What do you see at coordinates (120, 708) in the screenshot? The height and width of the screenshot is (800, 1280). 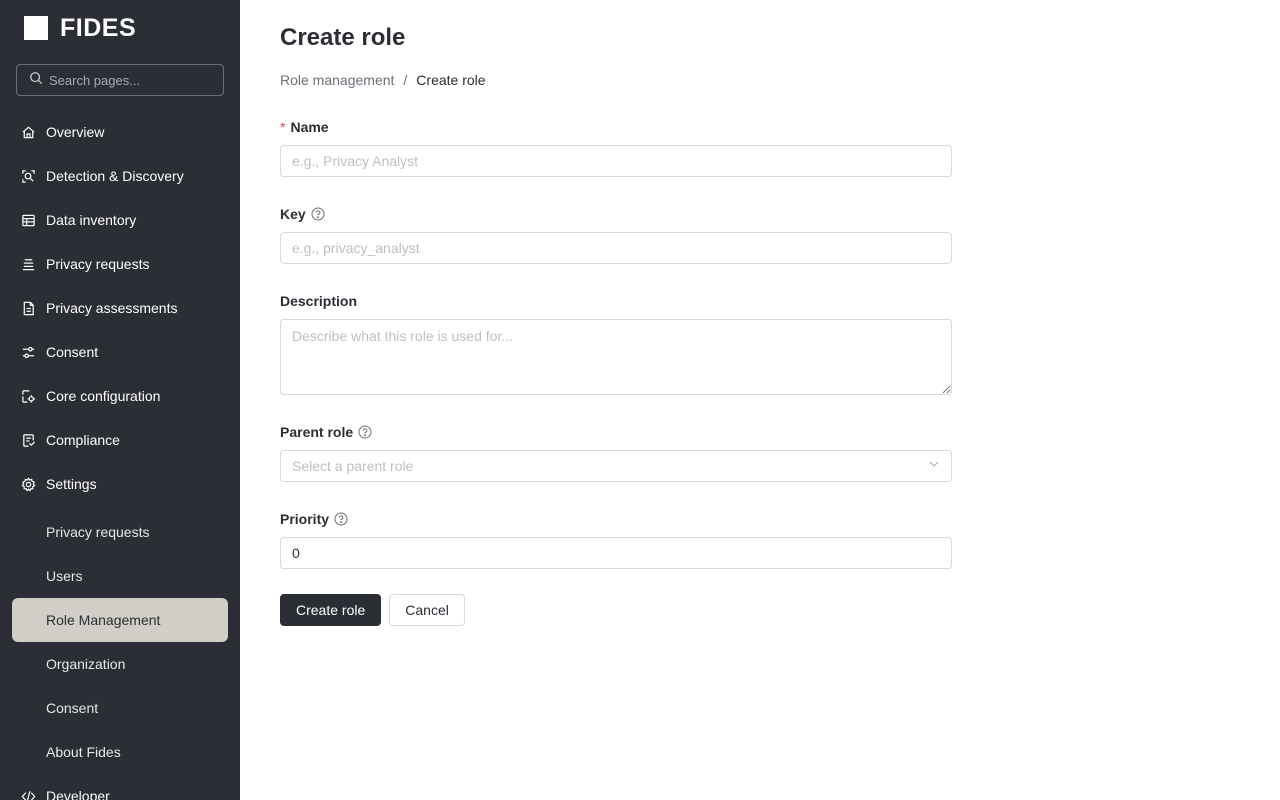 I see `settings-subitem-consent: Consent` at bounding box center [120, 708].